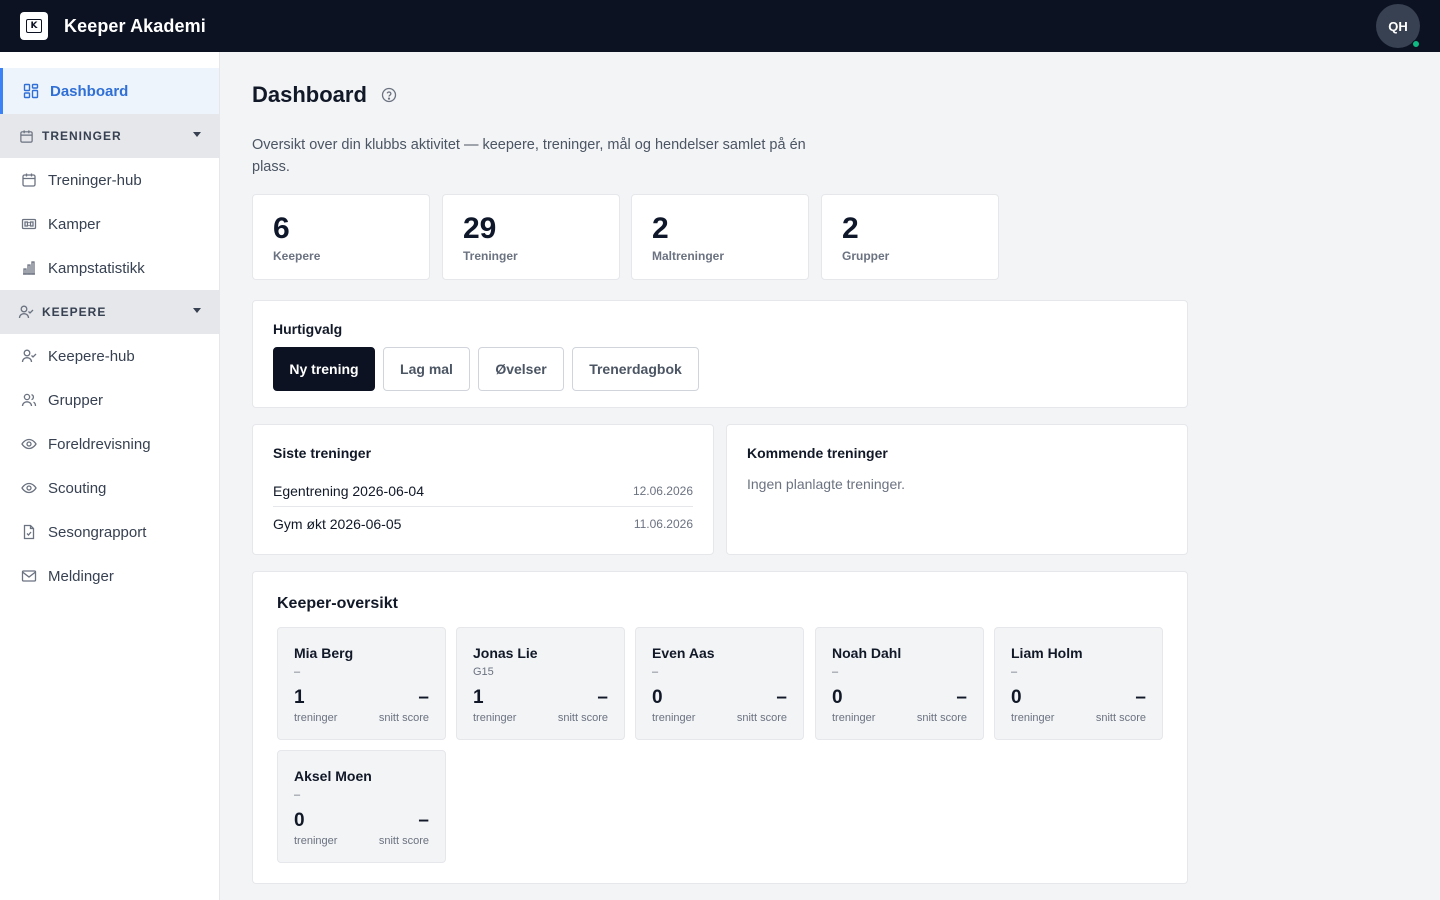 The width and height of the screenshot is (1440, 900). What do you see at coordinates (99, 444) in the screenshot?
I see `sidebar-item-label: Foreldrevisning` at bounding box center [99, 444].